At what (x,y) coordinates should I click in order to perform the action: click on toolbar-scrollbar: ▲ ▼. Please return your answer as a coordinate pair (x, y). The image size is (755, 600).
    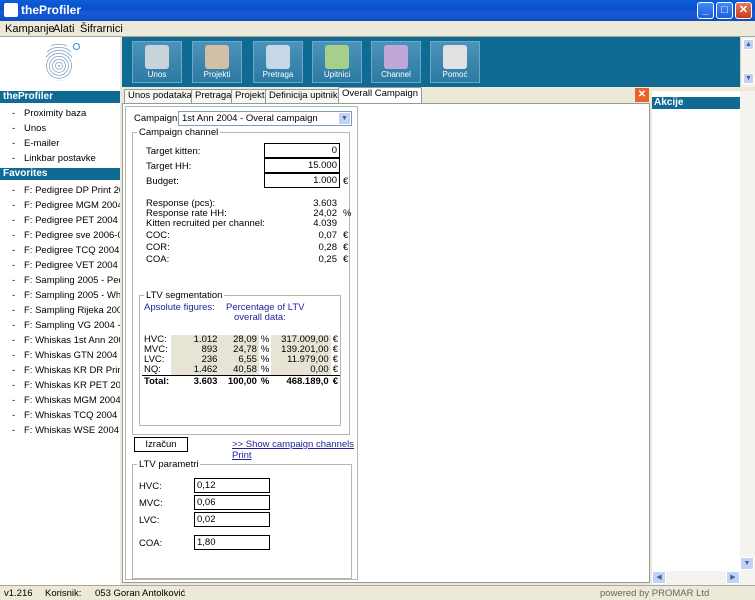
    Looking at the image, I should click on (747, 62).